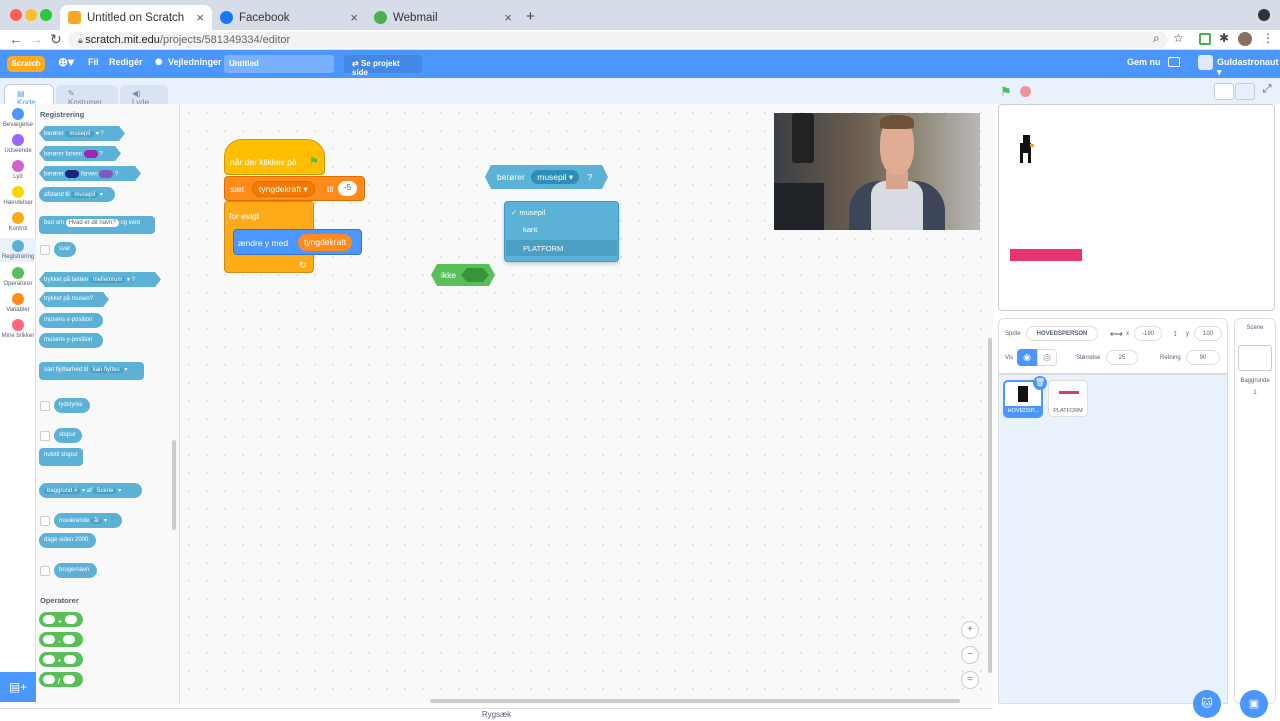  What do you see at coordinates (1203, 357) in the screenshot?
I see `direction-input: 90` at bounding box center [1203, 357].